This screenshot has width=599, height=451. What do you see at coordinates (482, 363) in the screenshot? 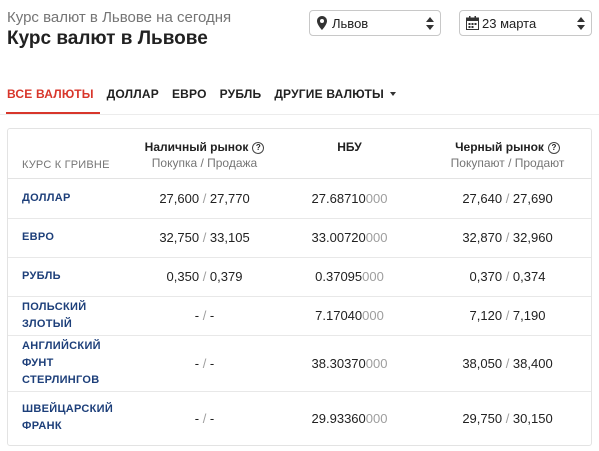
I see `black-buy: 38,050` at bounding box center [482, 363].